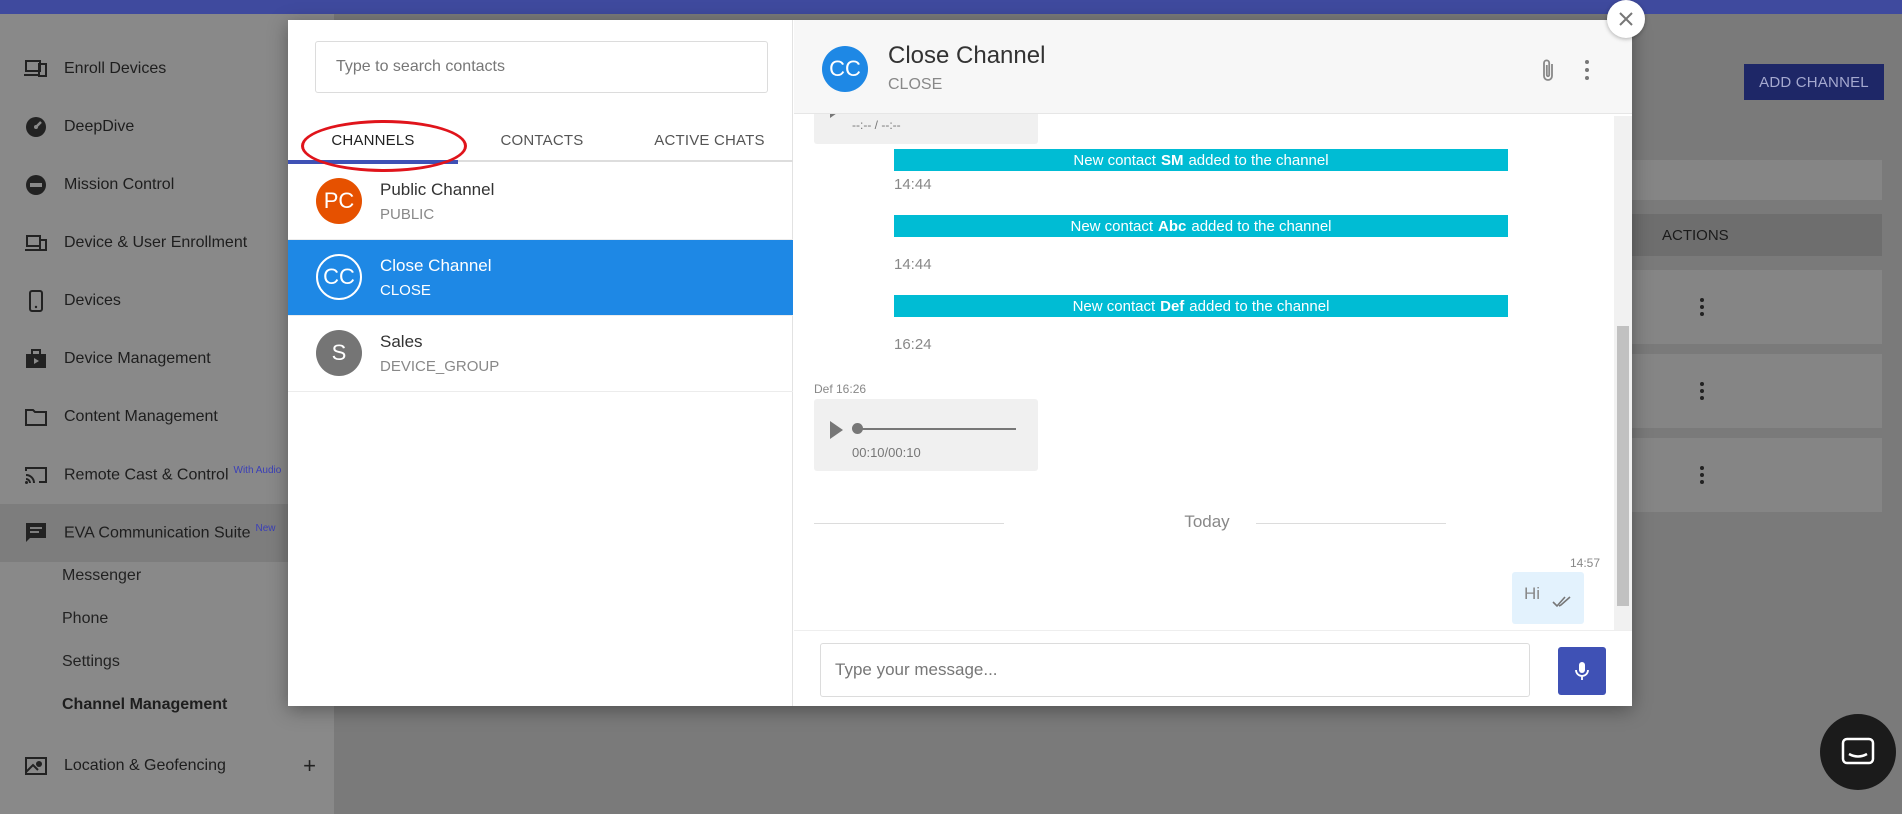 The height and width of the screenshot is (814, 1902). I want to click on scrollbar-thumb, so click(1623, 466).